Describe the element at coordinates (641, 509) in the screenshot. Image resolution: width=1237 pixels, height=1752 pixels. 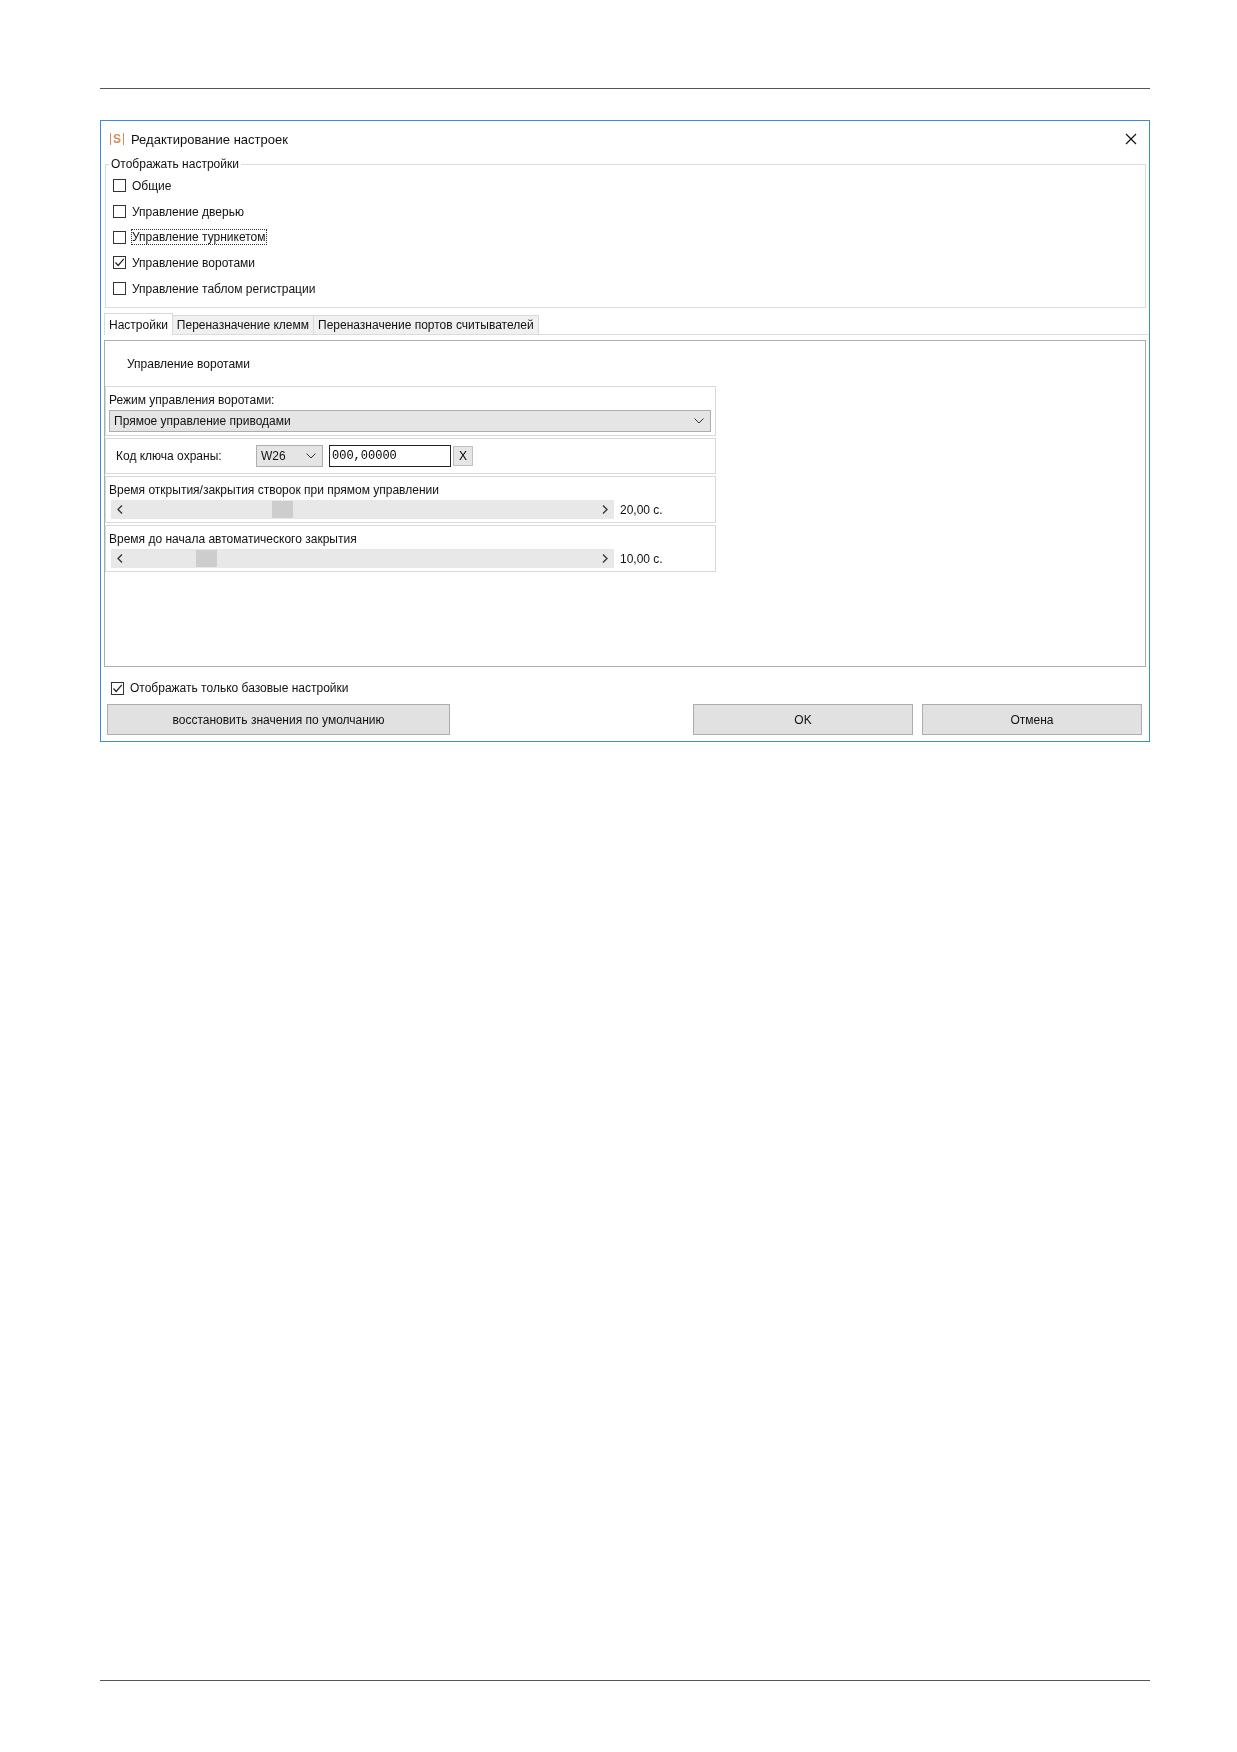
I see `slider-value: 20,00 с.` at that location.